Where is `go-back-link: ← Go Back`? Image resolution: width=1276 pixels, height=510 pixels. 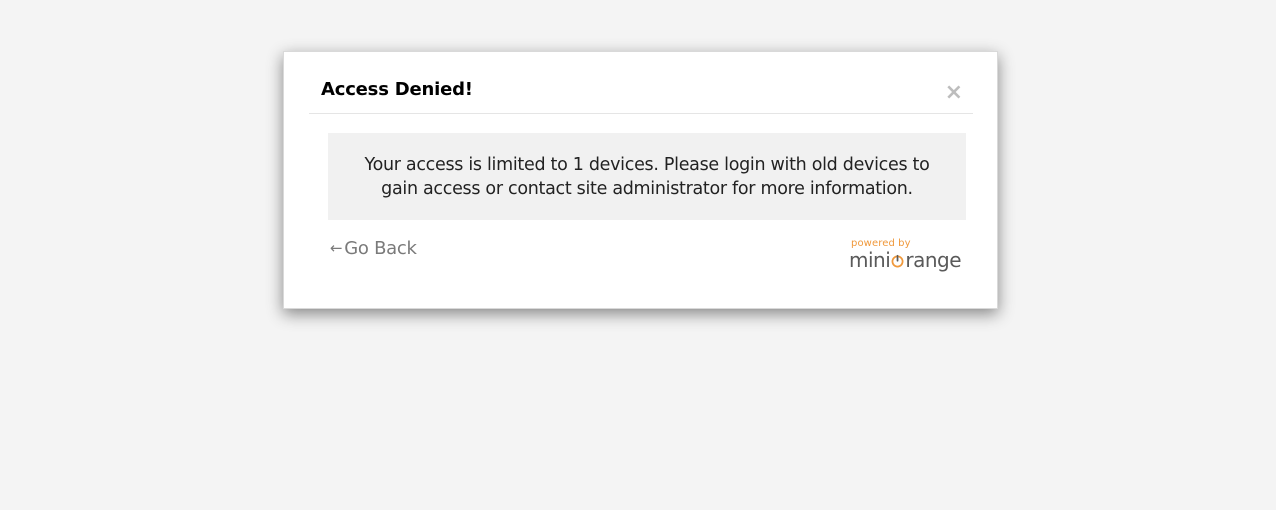
go-back-link: ← Go Back is located at coordinates (373, 248).